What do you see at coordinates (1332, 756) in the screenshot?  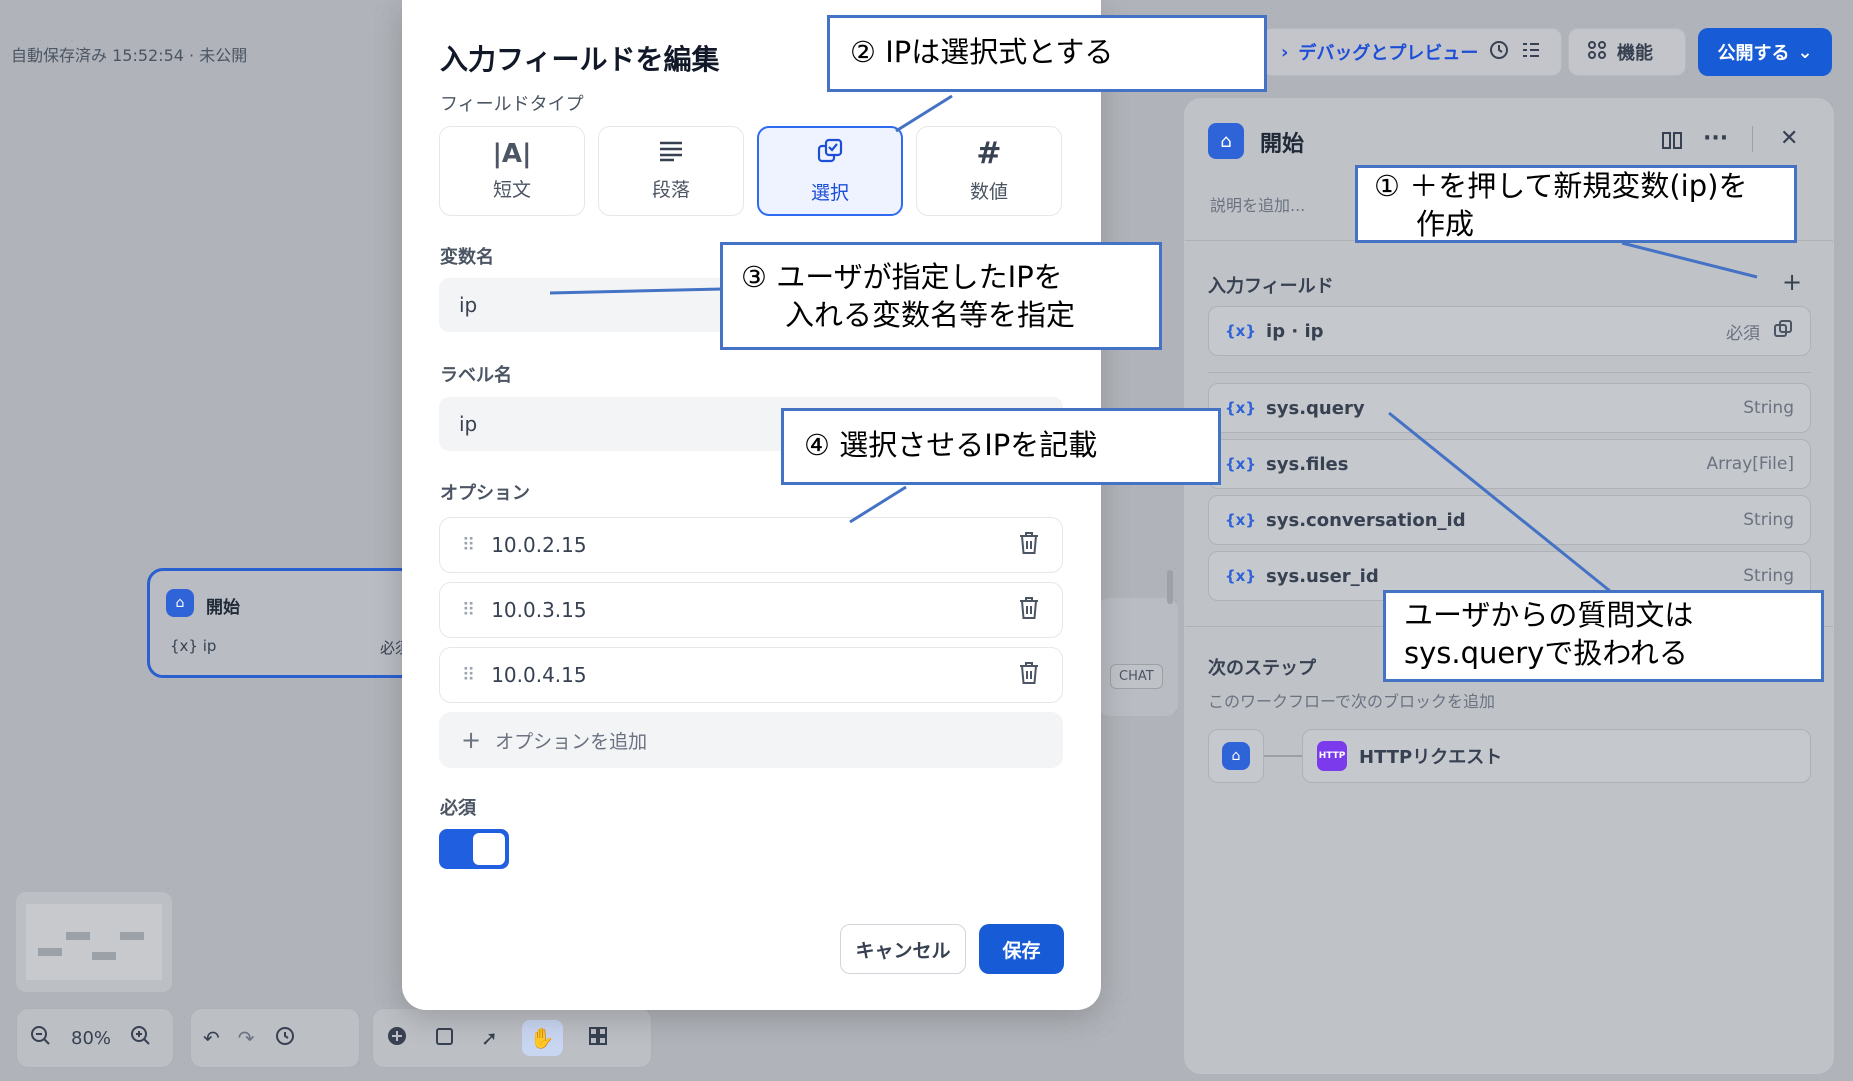 I see `http-icon: HTTP` at bounding box center [1332, 756].